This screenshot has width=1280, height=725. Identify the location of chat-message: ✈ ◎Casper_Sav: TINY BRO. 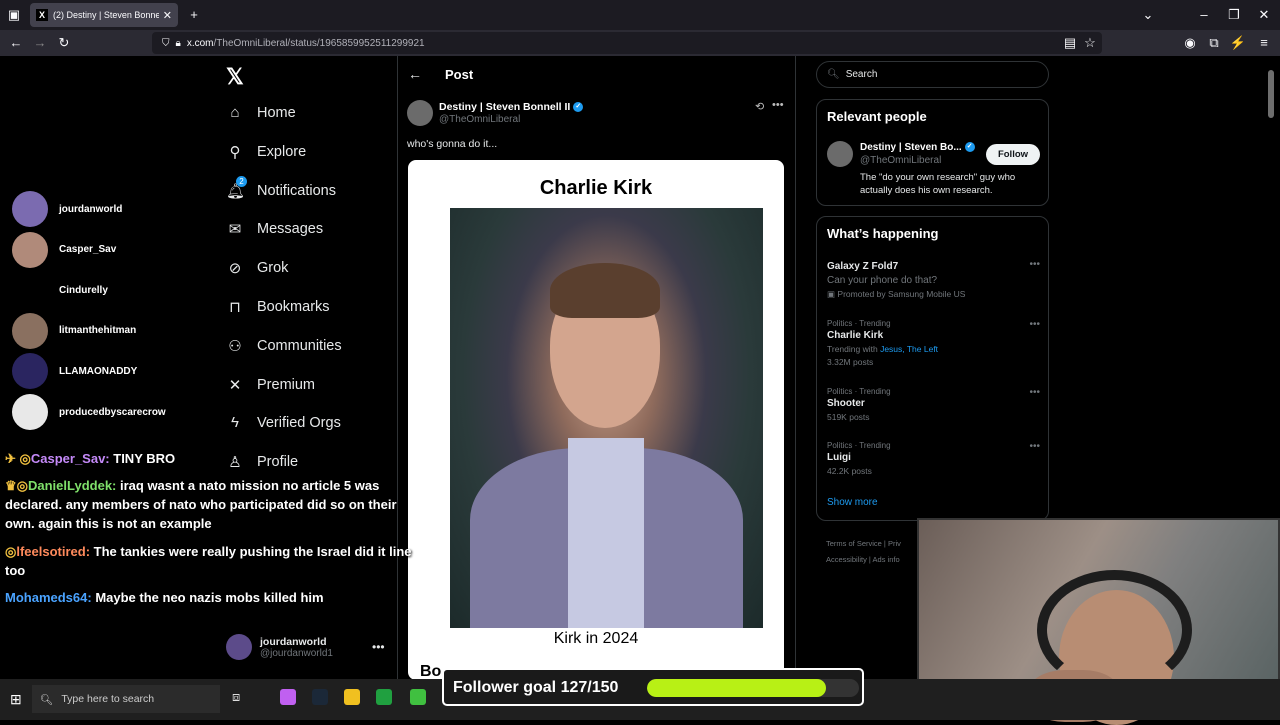
(210, 458).